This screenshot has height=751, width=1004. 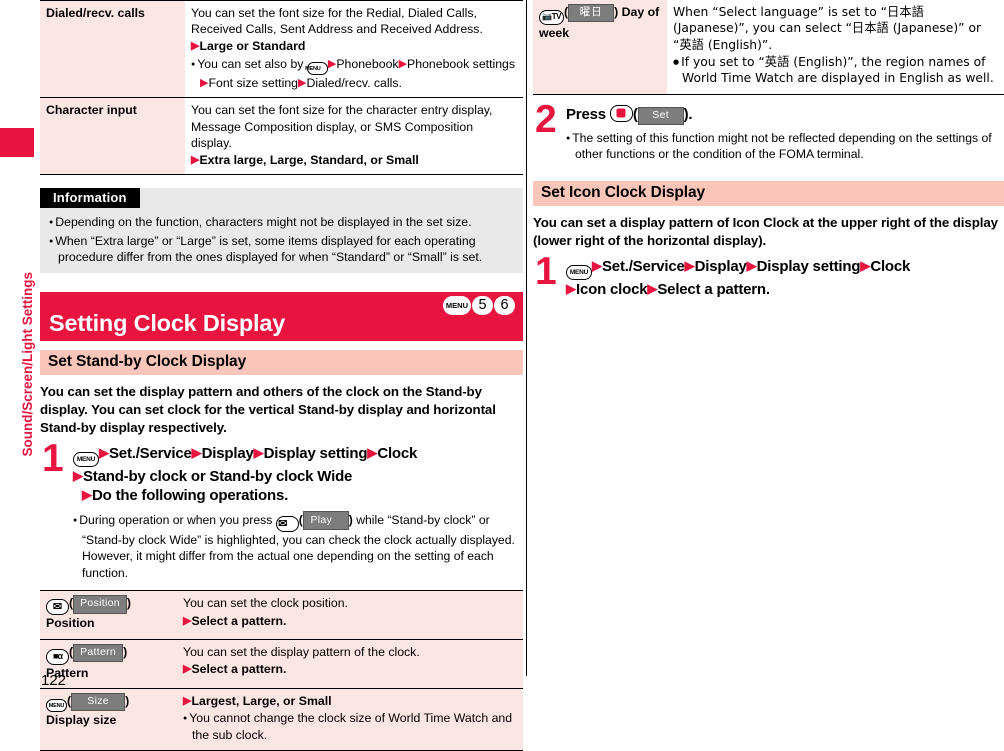 I want to click on key-icon-group: ✉(Position), so click(x=88, y=605).